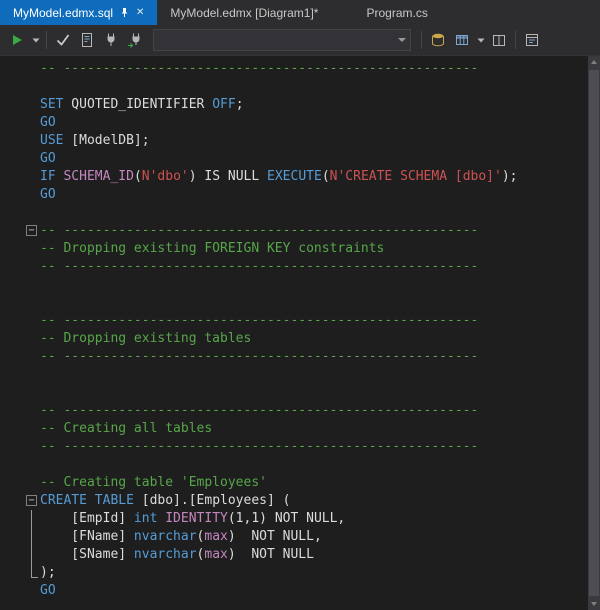 The height and width of the screenshot is (610, 600). Describe the element at coordinates (140, 12) in the screenshot. I see `close-icon: ✕` at that location.